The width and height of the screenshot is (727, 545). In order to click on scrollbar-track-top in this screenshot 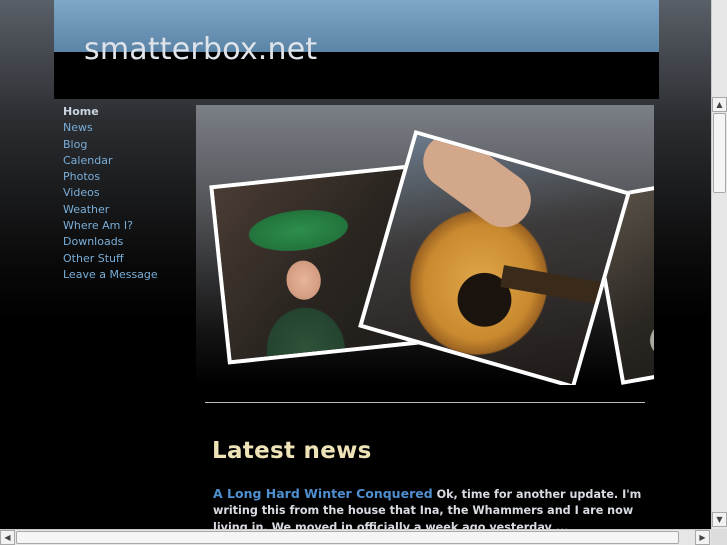, I will do `click(719, 48)`.